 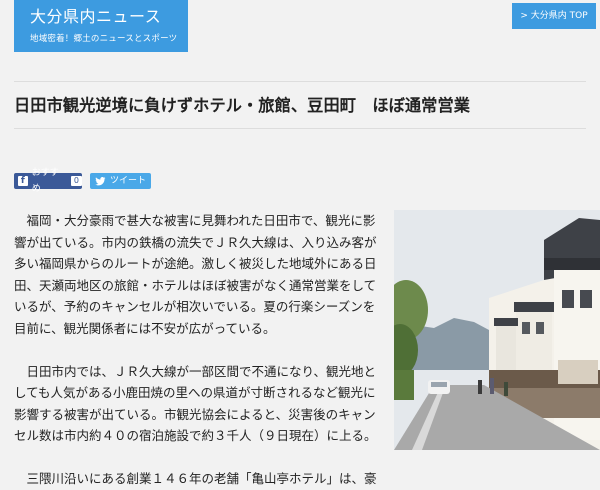 What do you see at coordinates (201, 478) in the screenshot?
I see `article-paragraph: 三隈川沿いにある創業１４６年の老舗「亀山亭ホテル」は、豪` at bounding box center [201, 478].